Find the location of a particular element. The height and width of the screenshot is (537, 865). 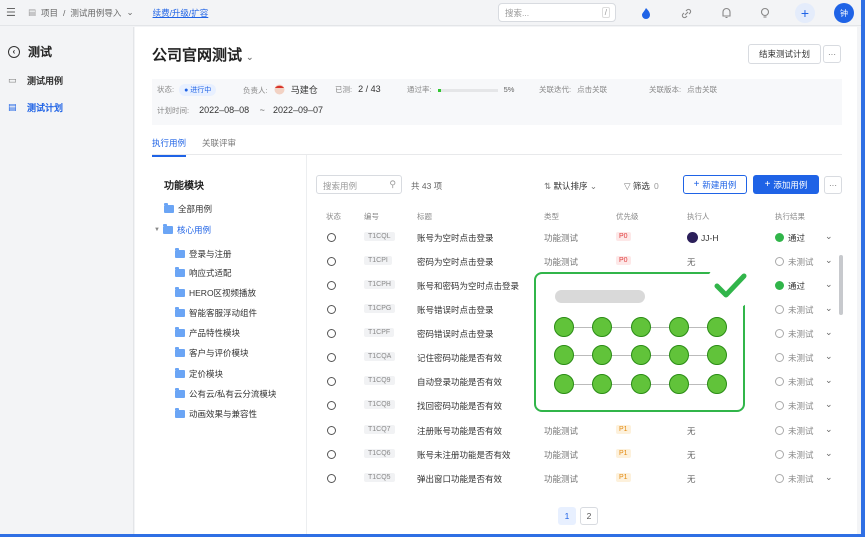

tree-node: 动画效果与兼容性 is located at coordinates (216, 414).